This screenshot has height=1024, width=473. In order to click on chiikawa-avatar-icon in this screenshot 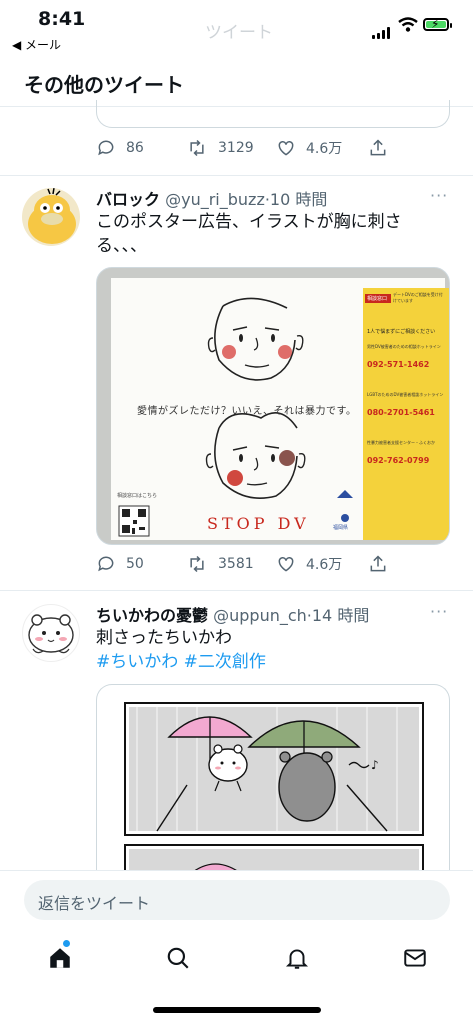, I will do `click(51, 634)`.